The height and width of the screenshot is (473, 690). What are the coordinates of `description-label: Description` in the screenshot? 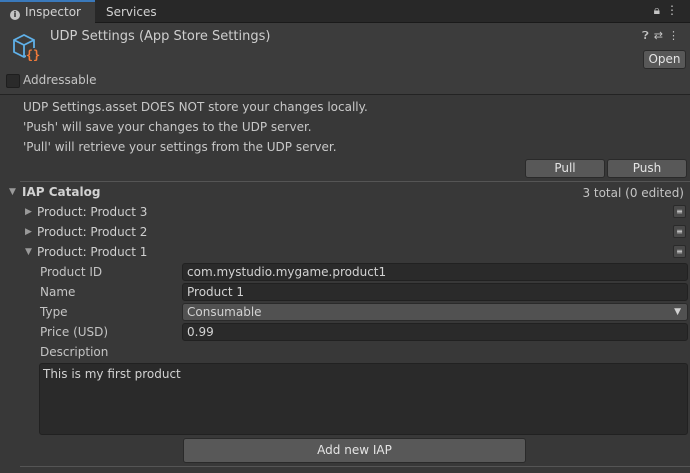 It's located at (74, 352).